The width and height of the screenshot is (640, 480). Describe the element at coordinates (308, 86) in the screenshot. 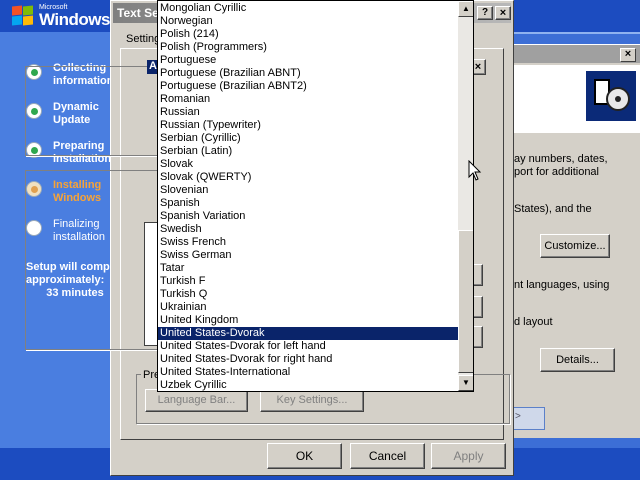

I see `dropdown-item: Portuguese (Brazilian ABNT2)` at that location.